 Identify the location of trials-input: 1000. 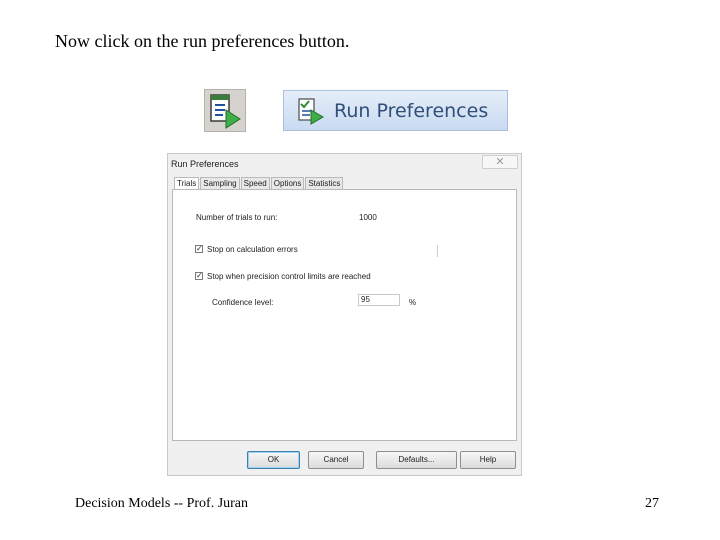
(368, 217).